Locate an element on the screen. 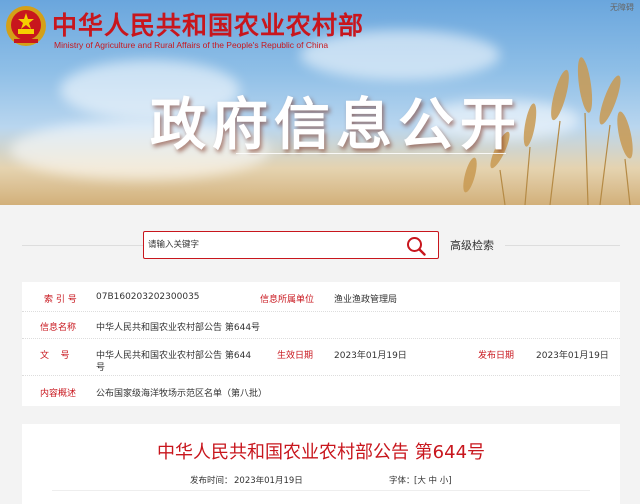  font-size-label: 字体： is located at coordinates (402, 481).